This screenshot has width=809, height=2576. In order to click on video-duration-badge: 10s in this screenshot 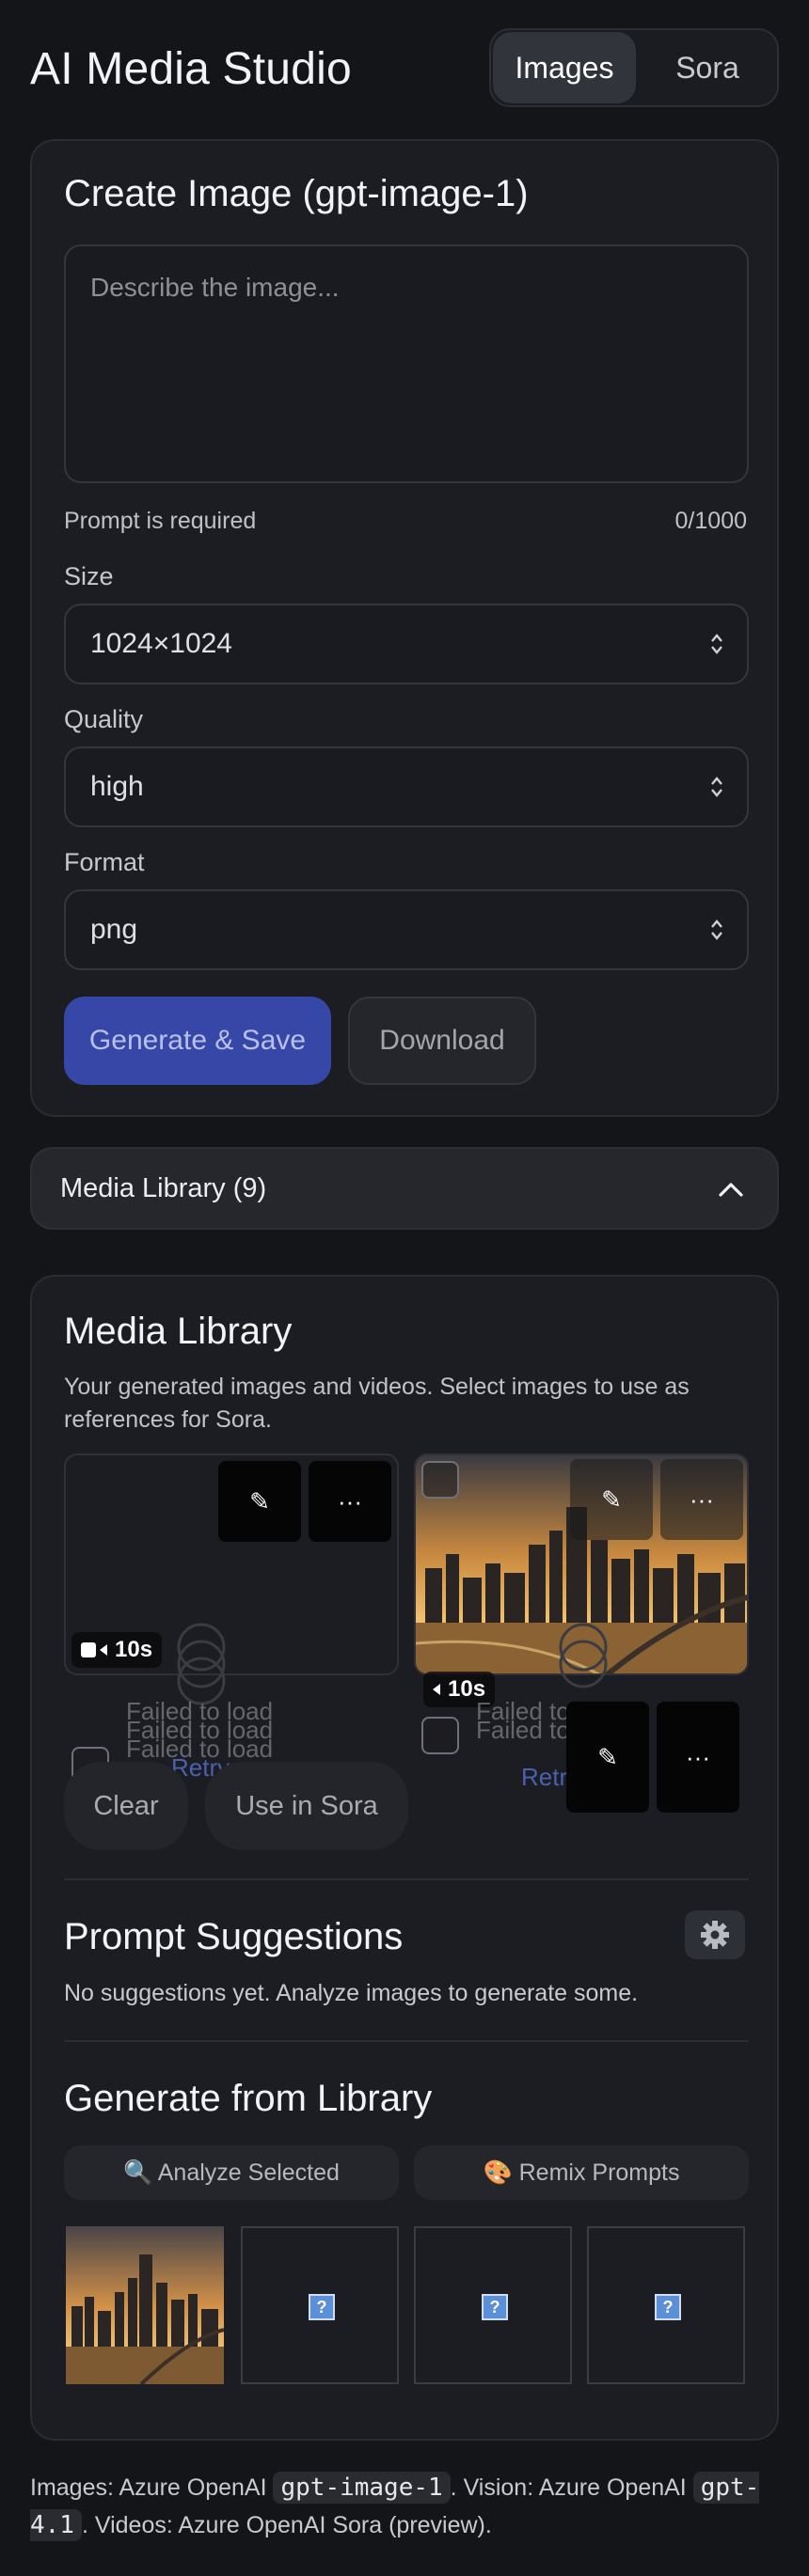, I will do `click(117, 1650)`.